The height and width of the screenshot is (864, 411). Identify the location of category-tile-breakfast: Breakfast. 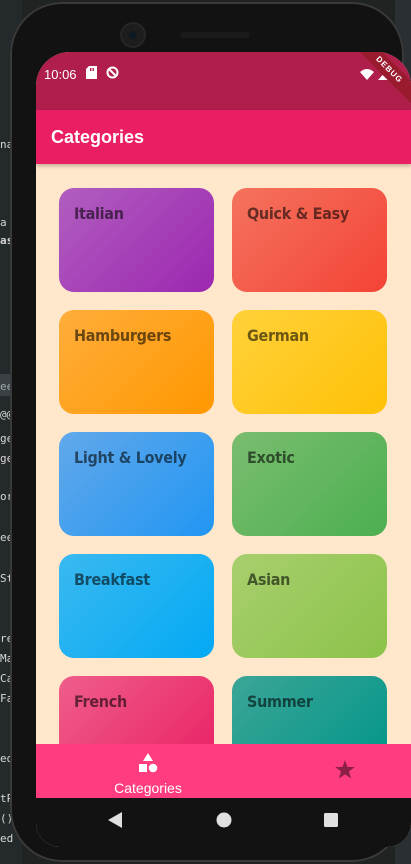
(136, 606).